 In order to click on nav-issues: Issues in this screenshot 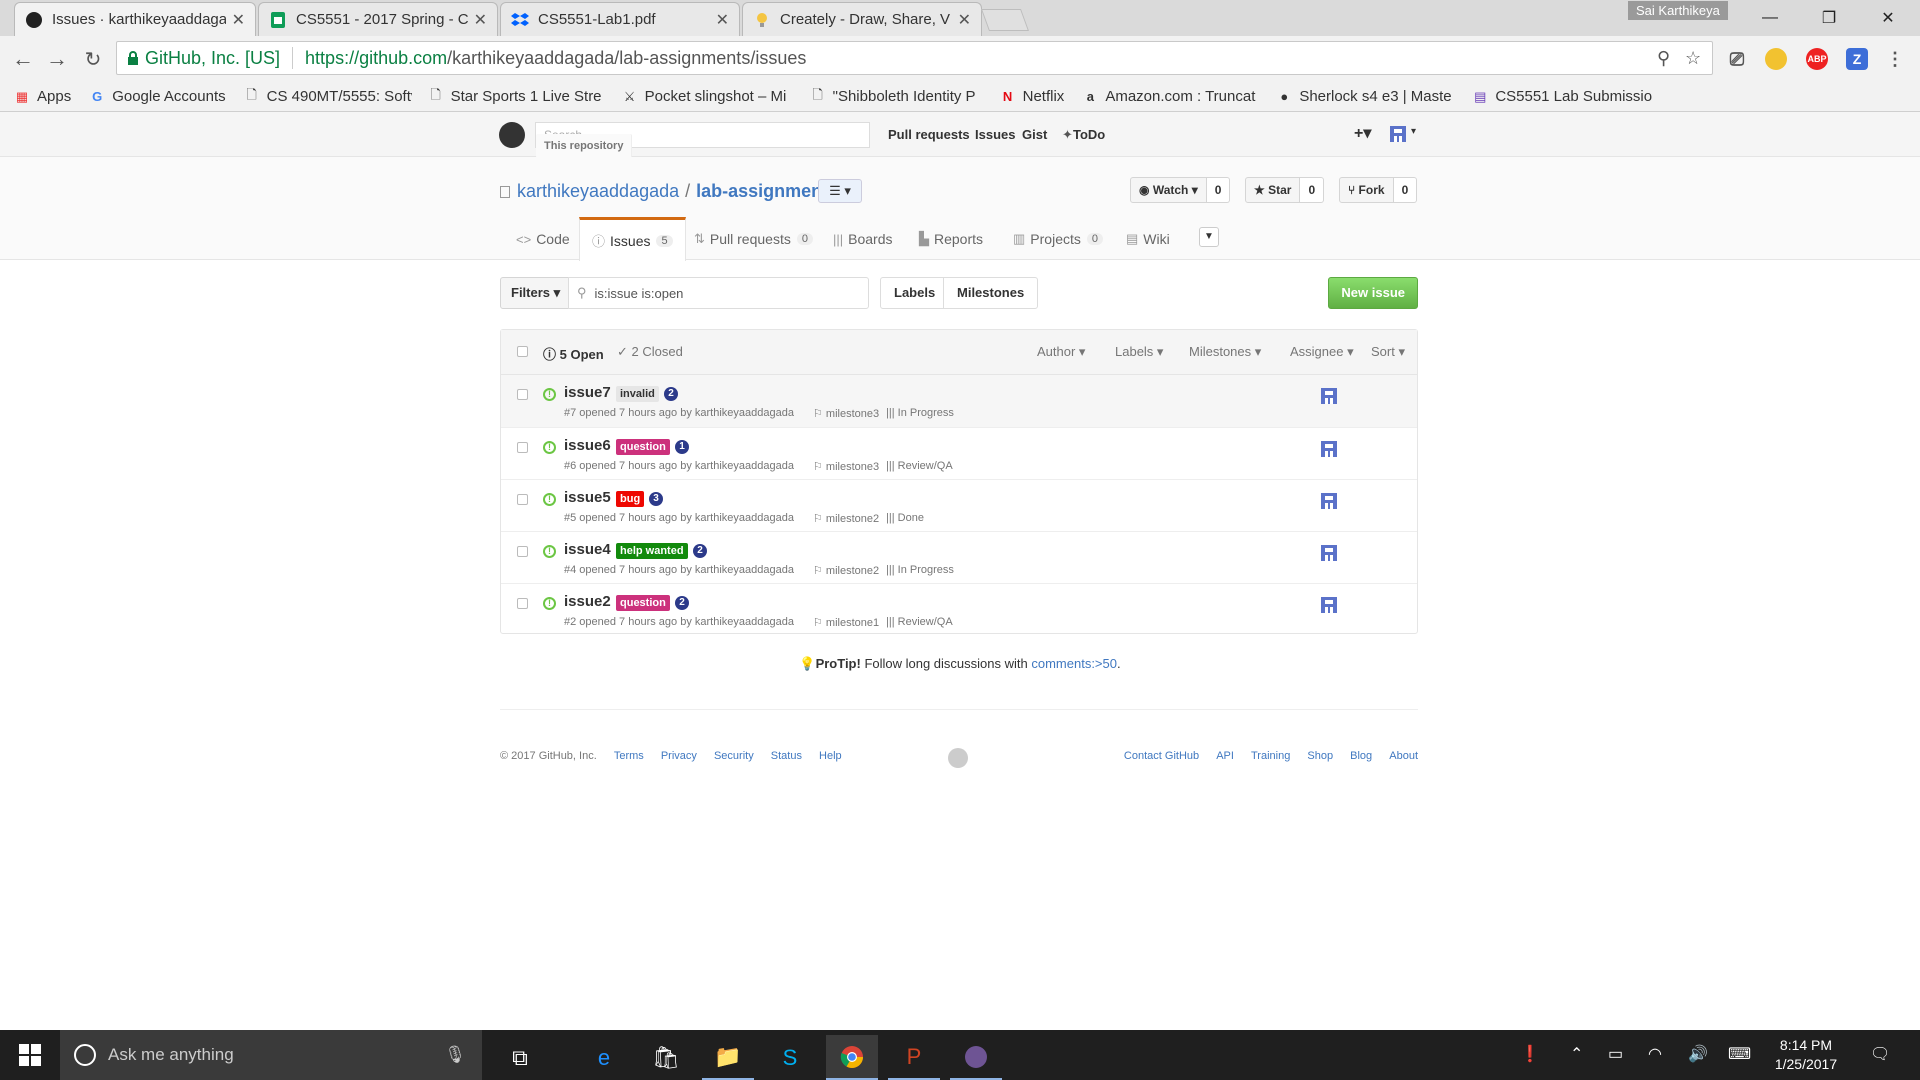, I will do `click(995, 134)`.